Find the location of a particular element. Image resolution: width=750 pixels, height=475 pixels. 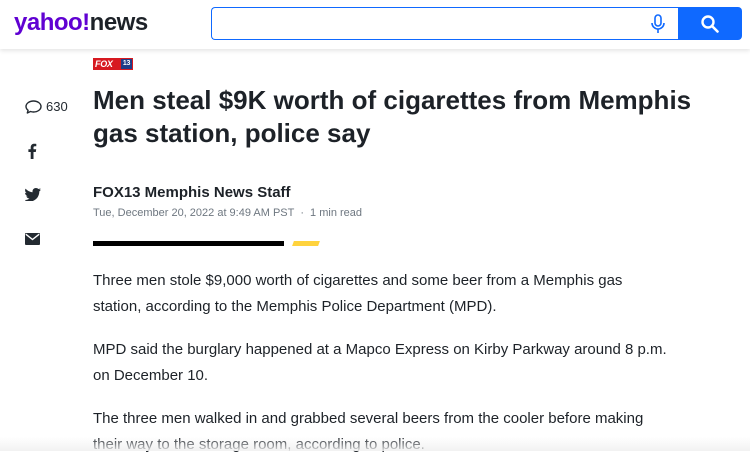

microphone-icon is located at coordinates (658, 24).